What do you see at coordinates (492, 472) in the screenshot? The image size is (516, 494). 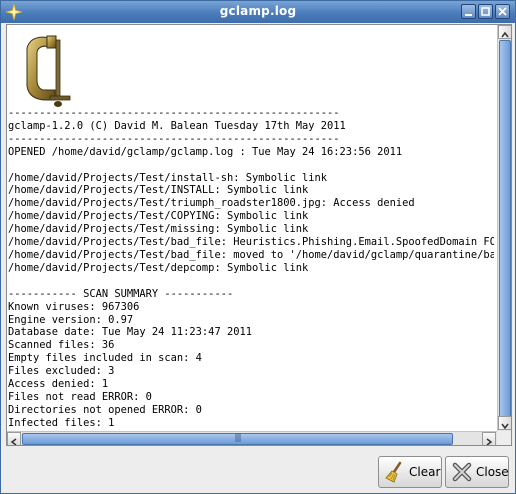 I see `close-button-label: Close` at bounding box center [492, 472].